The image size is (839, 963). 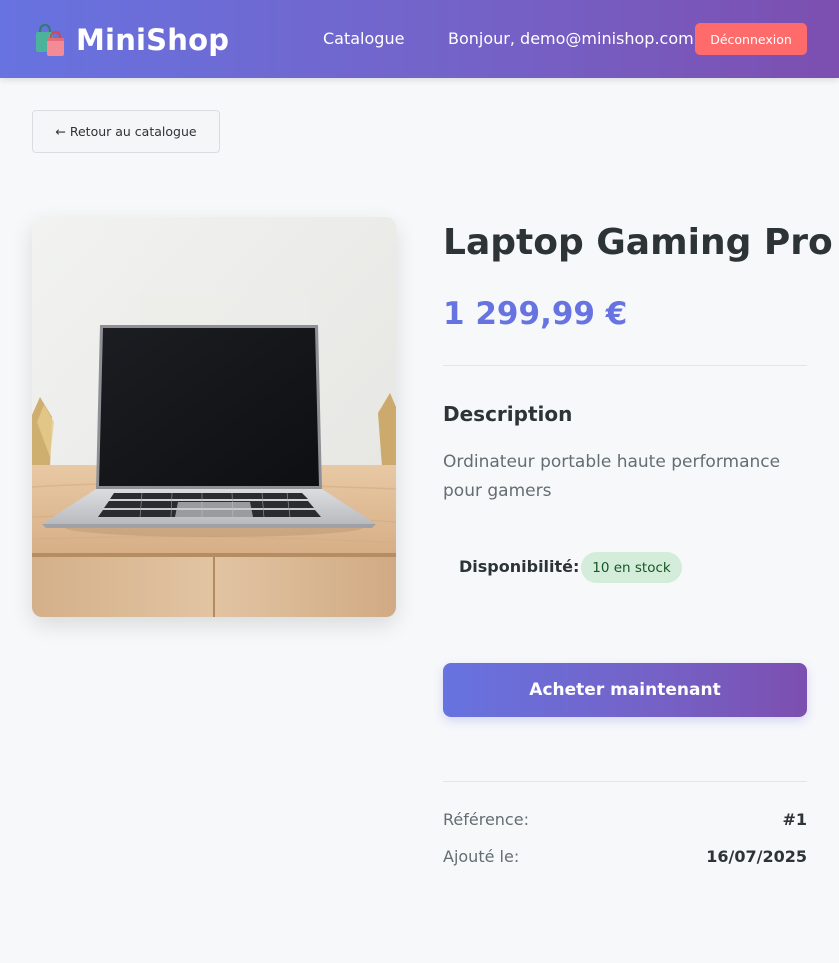 I want to click on nav-link-catalogue: Catalogue, so click(x=363, y=38).